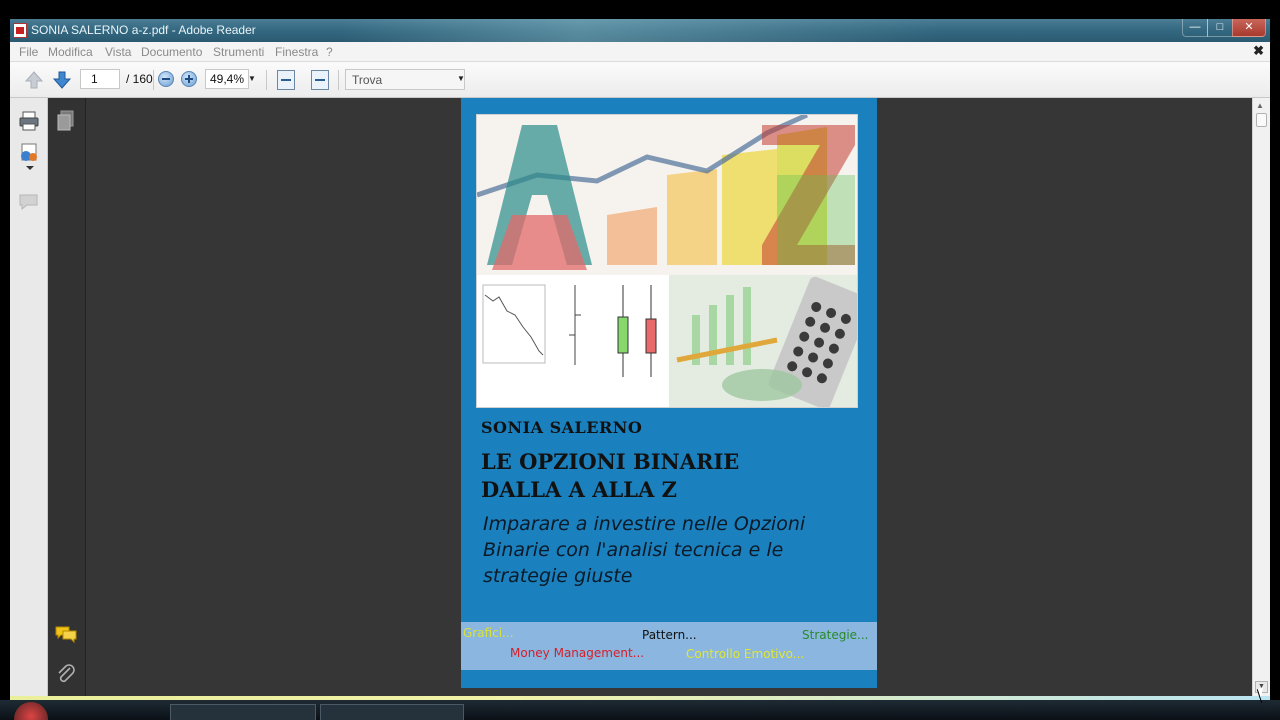 This screenshot has width=1280, height=720. I want to click on navigation-panel, so click(67, 397).